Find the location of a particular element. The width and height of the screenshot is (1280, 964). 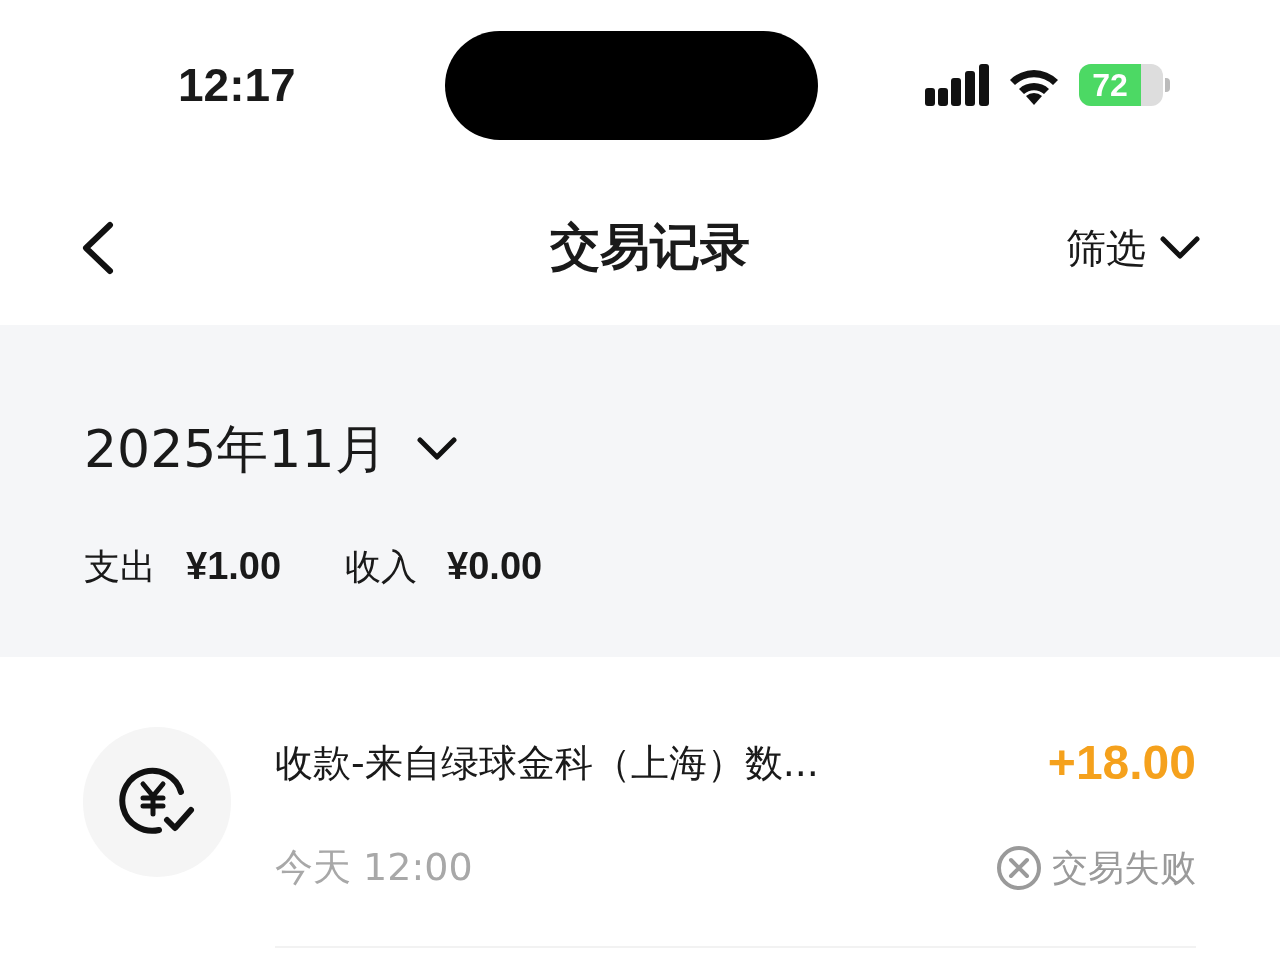

transaction-amount: +18.00 is located at coordinates (1121, 763).